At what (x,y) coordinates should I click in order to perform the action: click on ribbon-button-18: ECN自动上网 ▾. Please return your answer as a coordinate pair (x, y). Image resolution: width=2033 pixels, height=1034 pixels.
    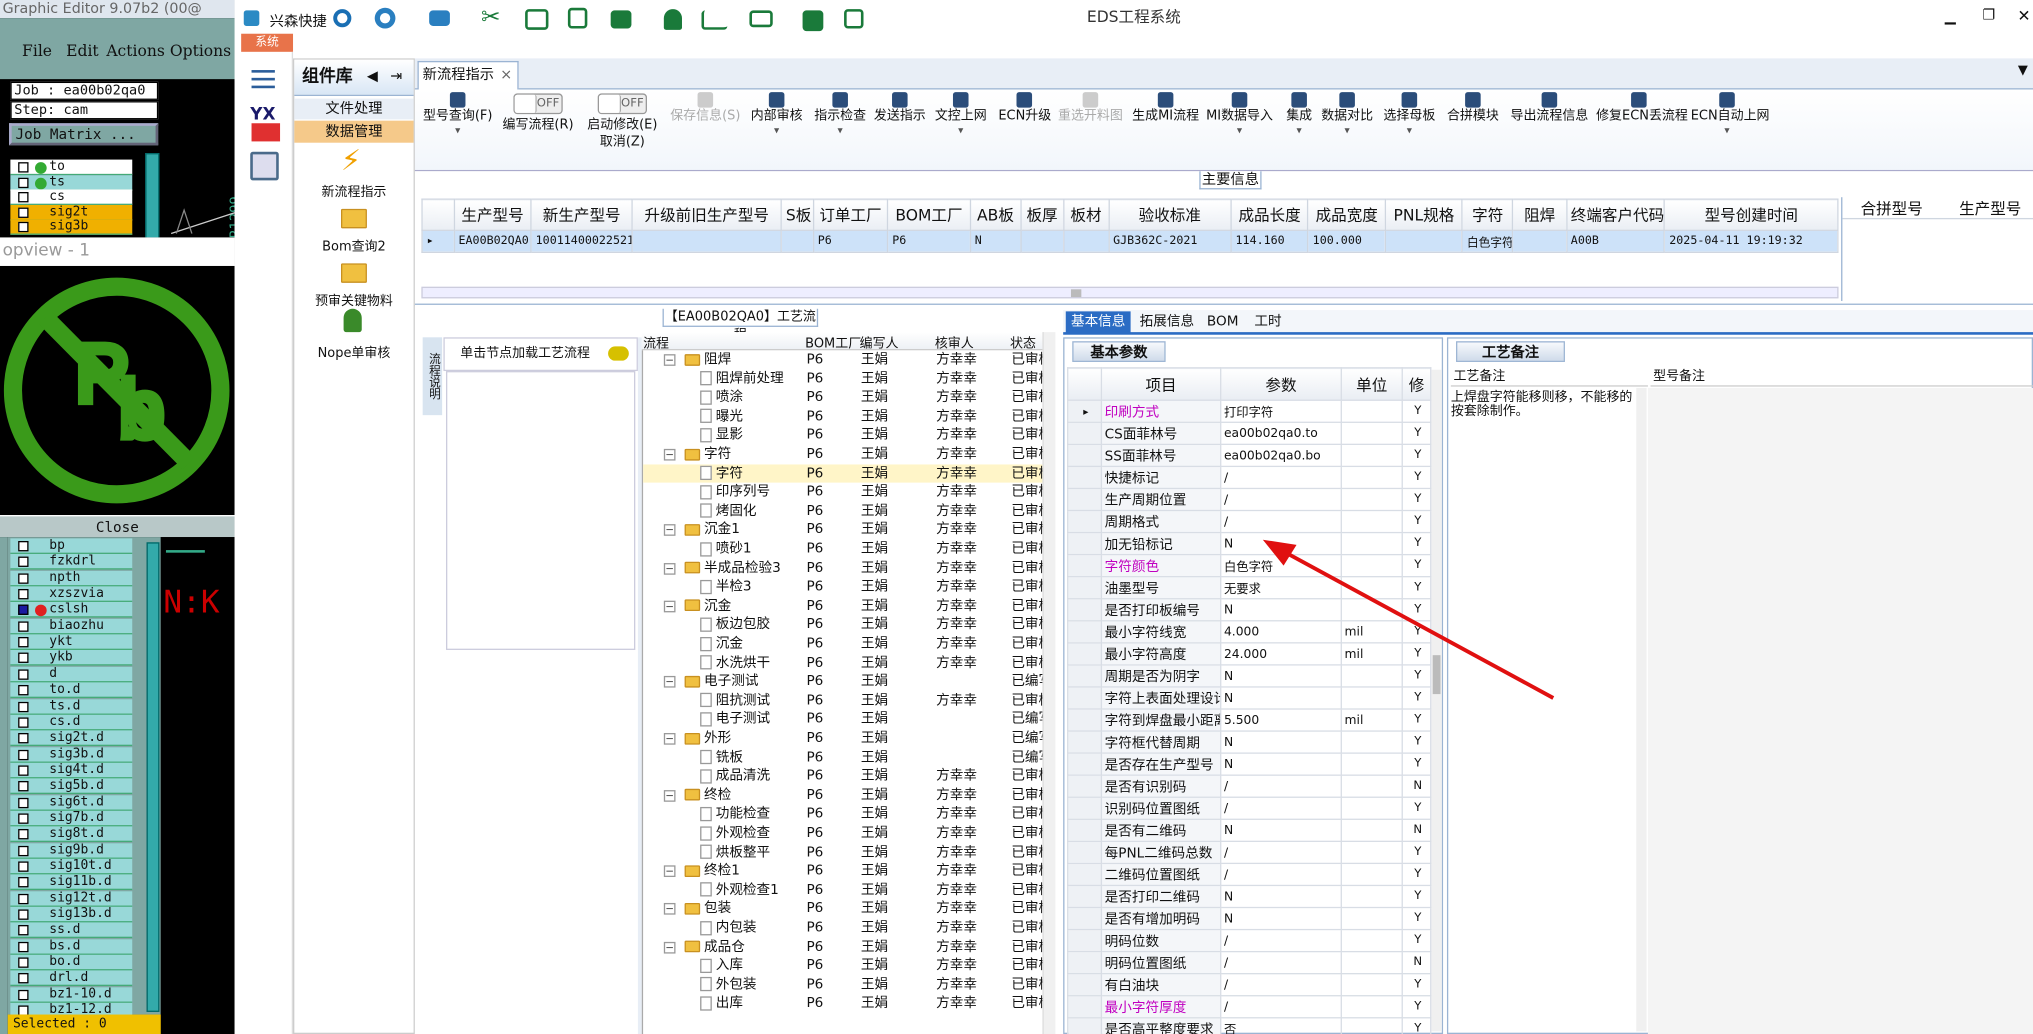
    Looking at the image, I should click on (1730, 131).